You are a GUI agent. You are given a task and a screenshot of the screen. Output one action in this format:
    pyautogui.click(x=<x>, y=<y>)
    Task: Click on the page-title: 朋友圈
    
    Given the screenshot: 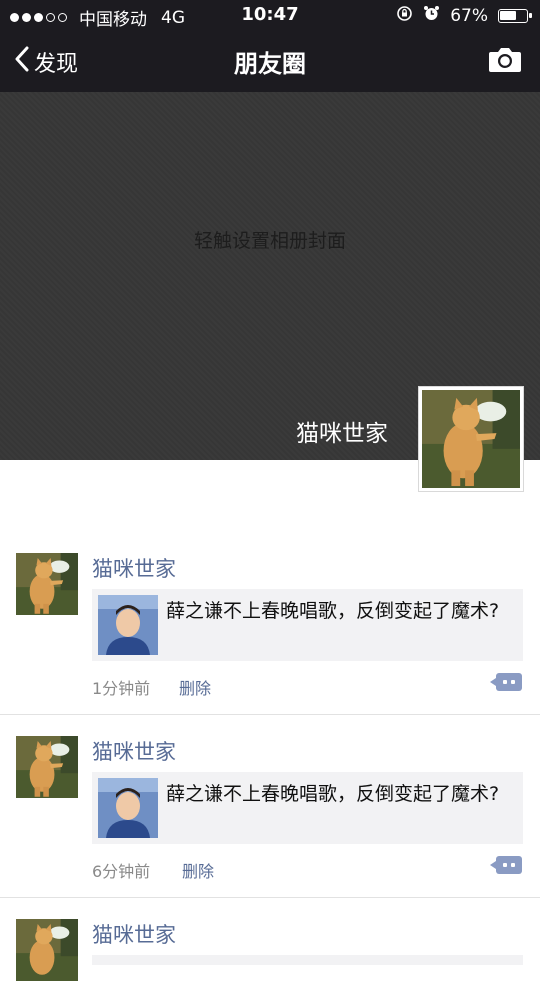 What is the action you would take?
    pyautogui.click(x=270, y=64)
    